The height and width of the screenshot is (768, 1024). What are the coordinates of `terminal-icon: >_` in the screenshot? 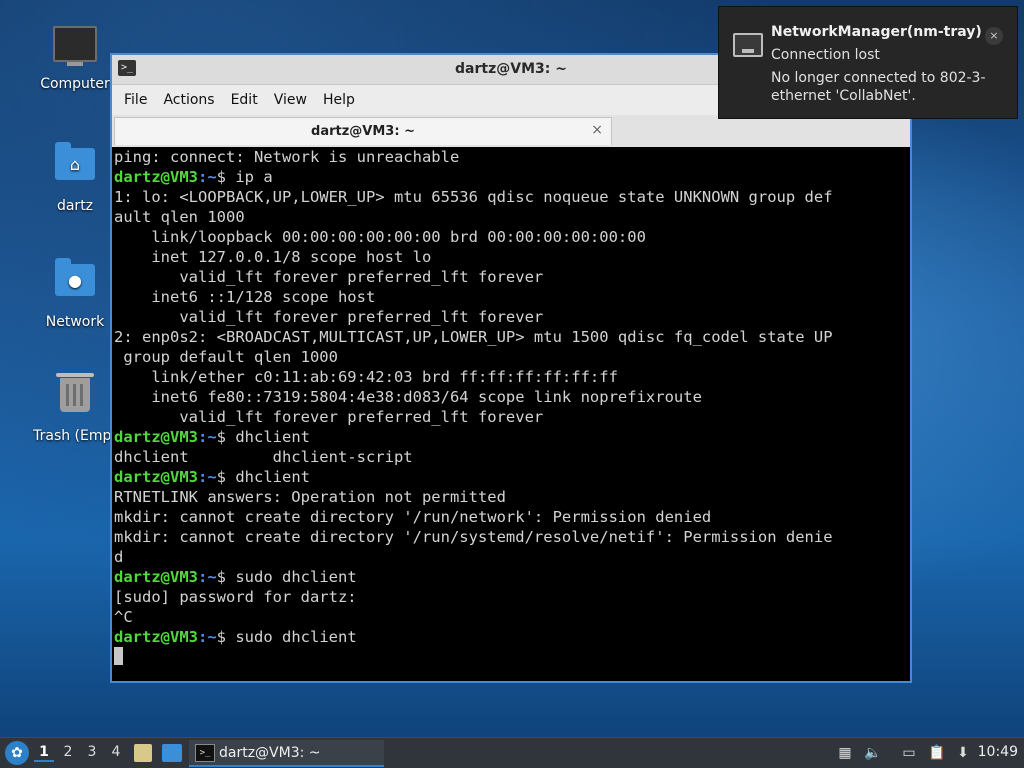 It's located at (205, 753).